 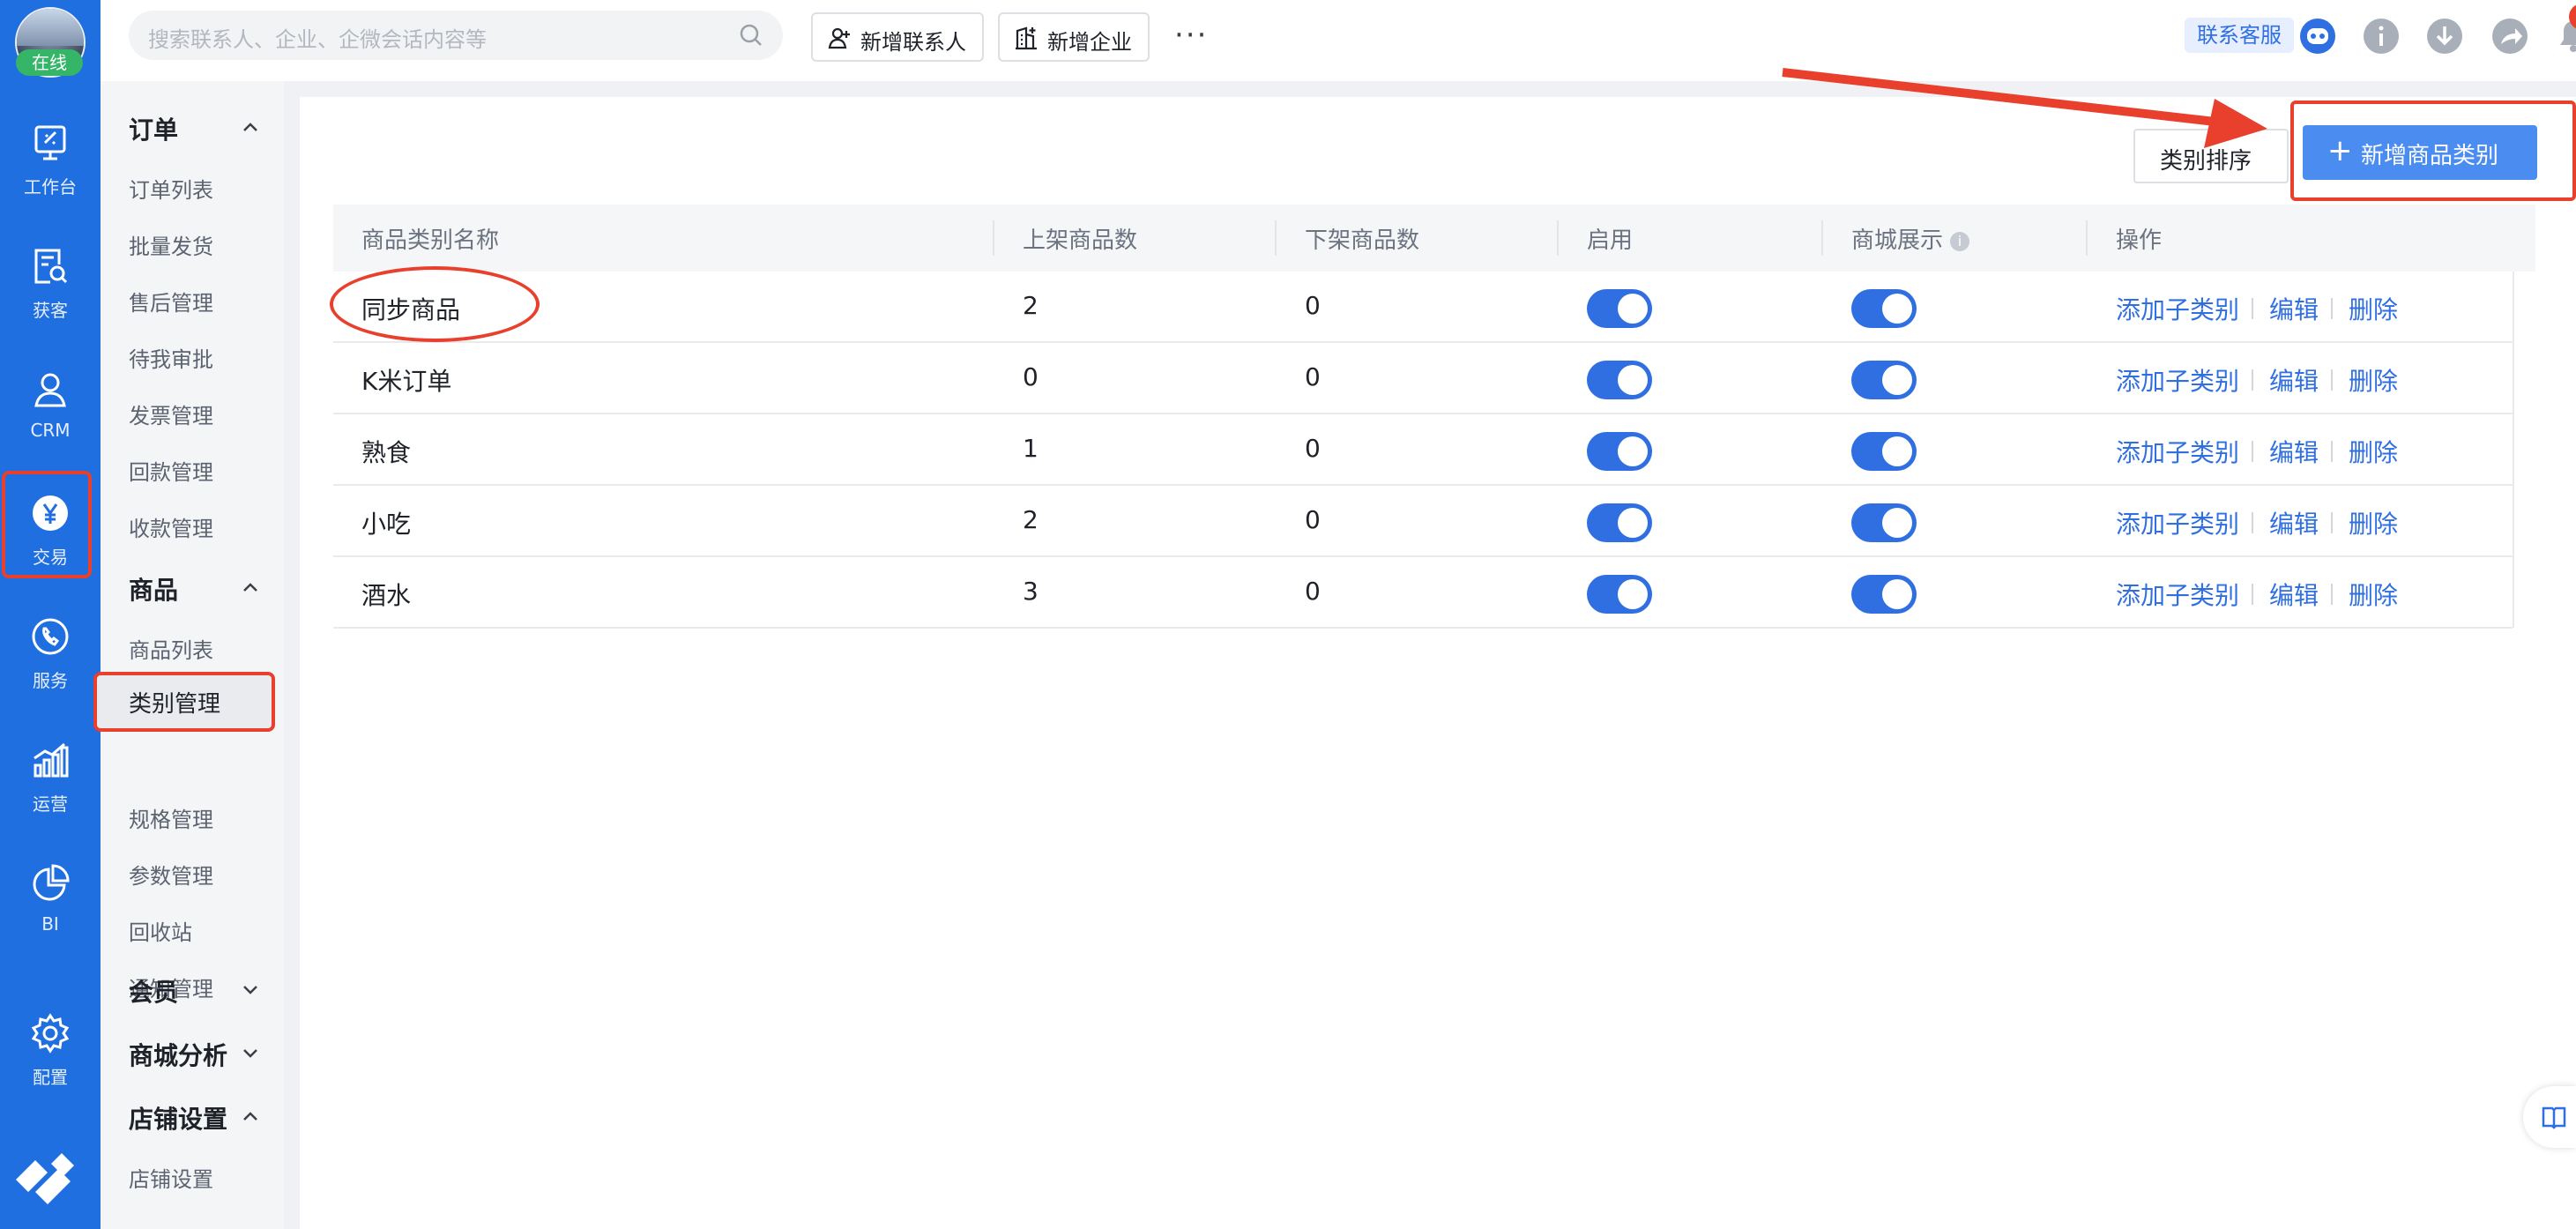 What do you see at coordinates (1434, 238) in the screenshot?
I see `table-header: 商品类别名称 上架商品数 下架商品数 启用 商城展示 i 操作` at bounding box center [1434, 238].